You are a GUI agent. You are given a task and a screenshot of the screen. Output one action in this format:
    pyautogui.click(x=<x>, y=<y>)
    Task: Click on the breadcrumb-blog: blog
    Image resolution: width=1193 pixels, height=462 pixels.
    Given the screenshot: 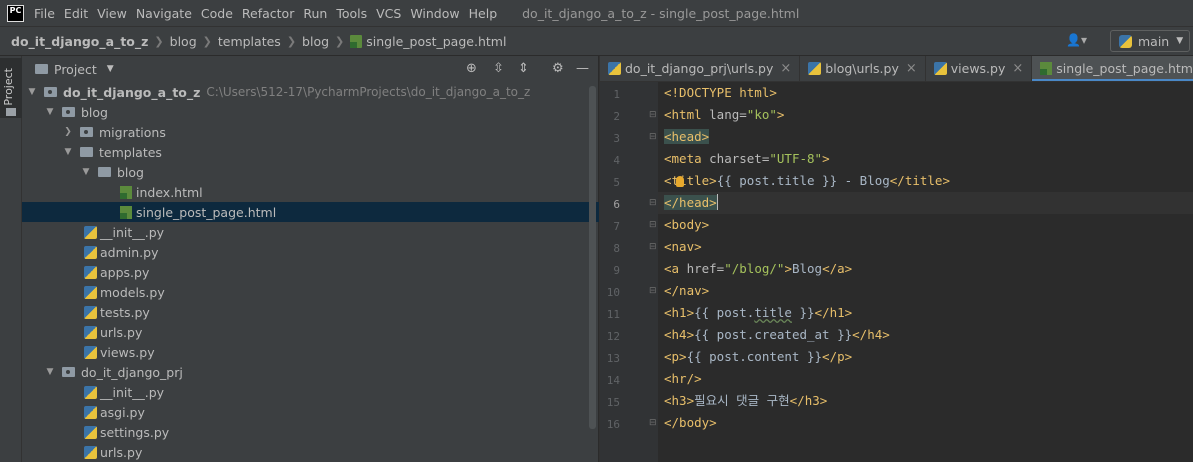 What is the action you would take?
    pyautogui.click(x=183, y=41)
    